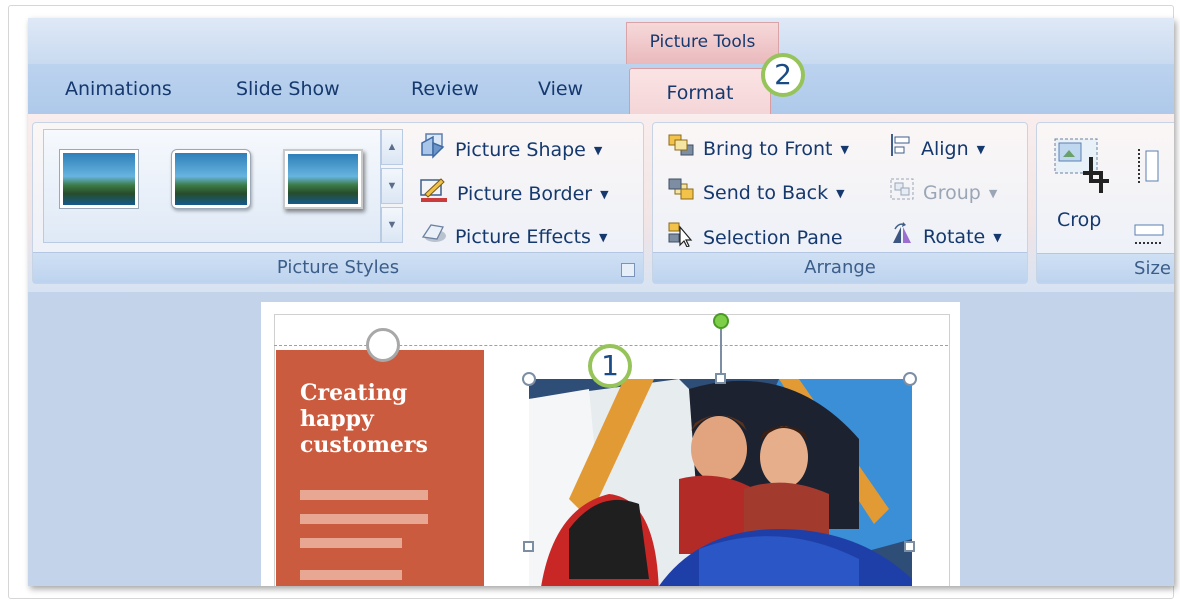 The height and width of the screenshot is (601, 1180). I want to click on picture-border-icon, so click(434, 194).